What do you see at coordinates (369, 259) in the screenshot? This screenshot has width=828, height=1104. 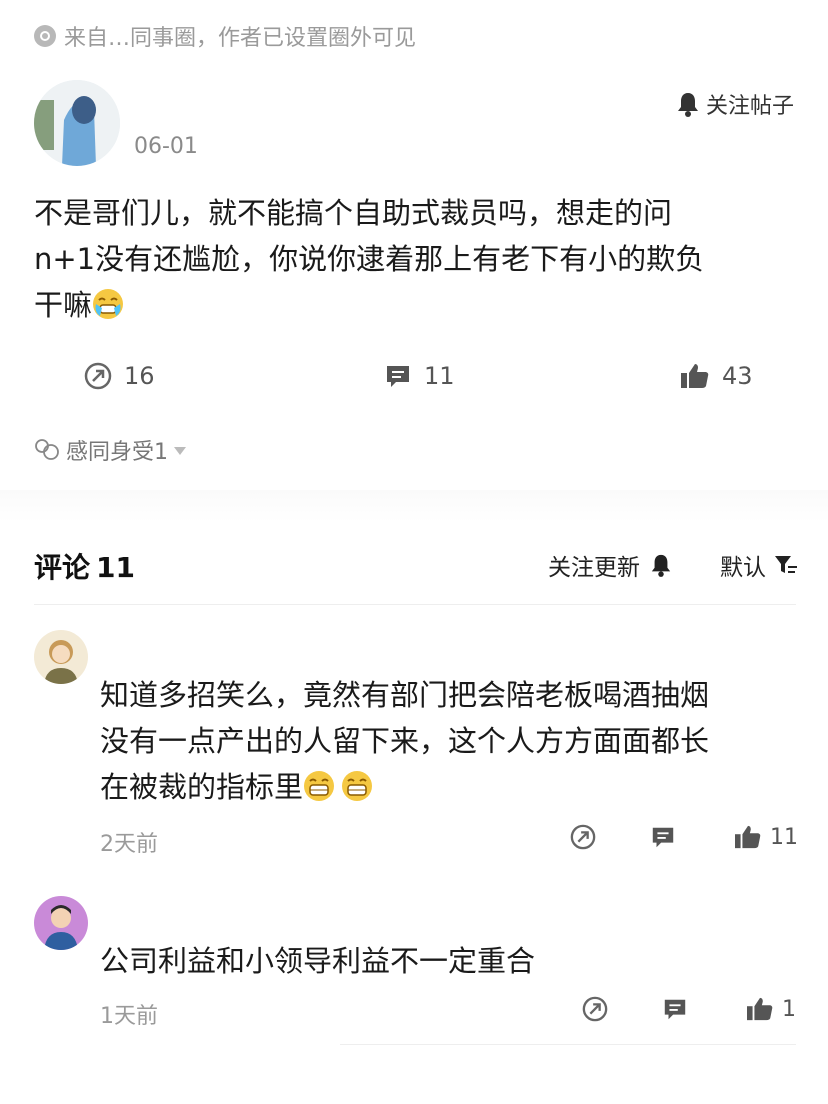 I see `post-body-line: n+1没有还尴尬，你说你逮着那上有老下有小的欺负` at bounding box center [369, 259].